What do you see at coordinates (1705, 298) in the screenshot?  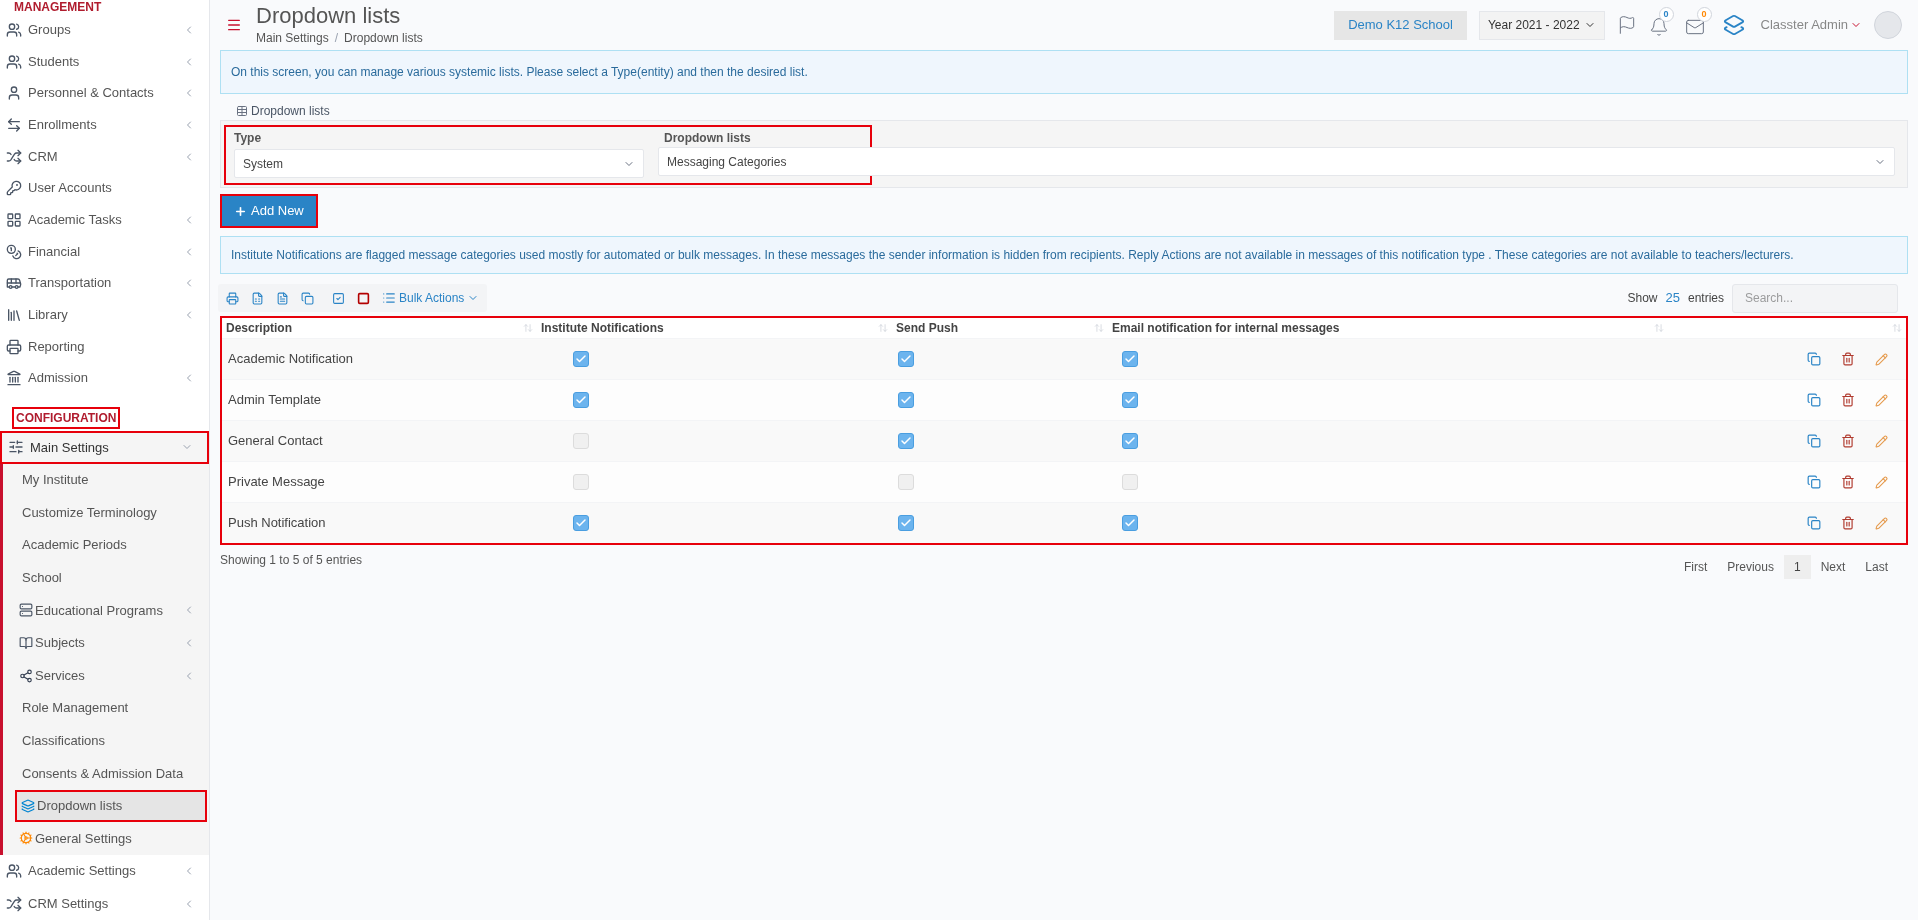 I see `entries-label: entries` at bounding box center [1705, 298].